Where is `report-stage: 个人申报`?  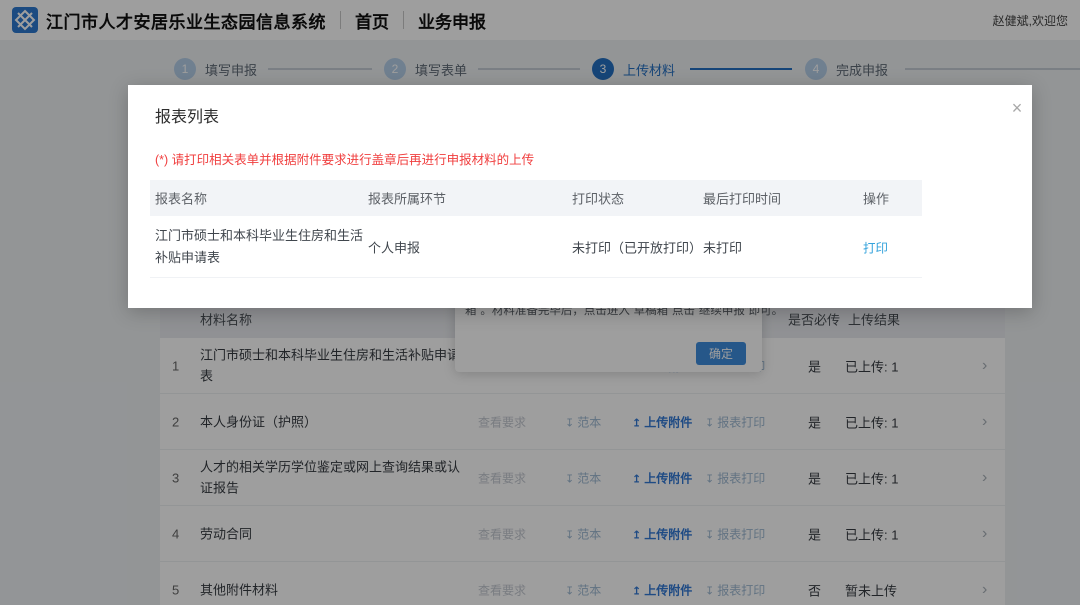
report-stage: 个人申报 is located at coordinates (394, 247).